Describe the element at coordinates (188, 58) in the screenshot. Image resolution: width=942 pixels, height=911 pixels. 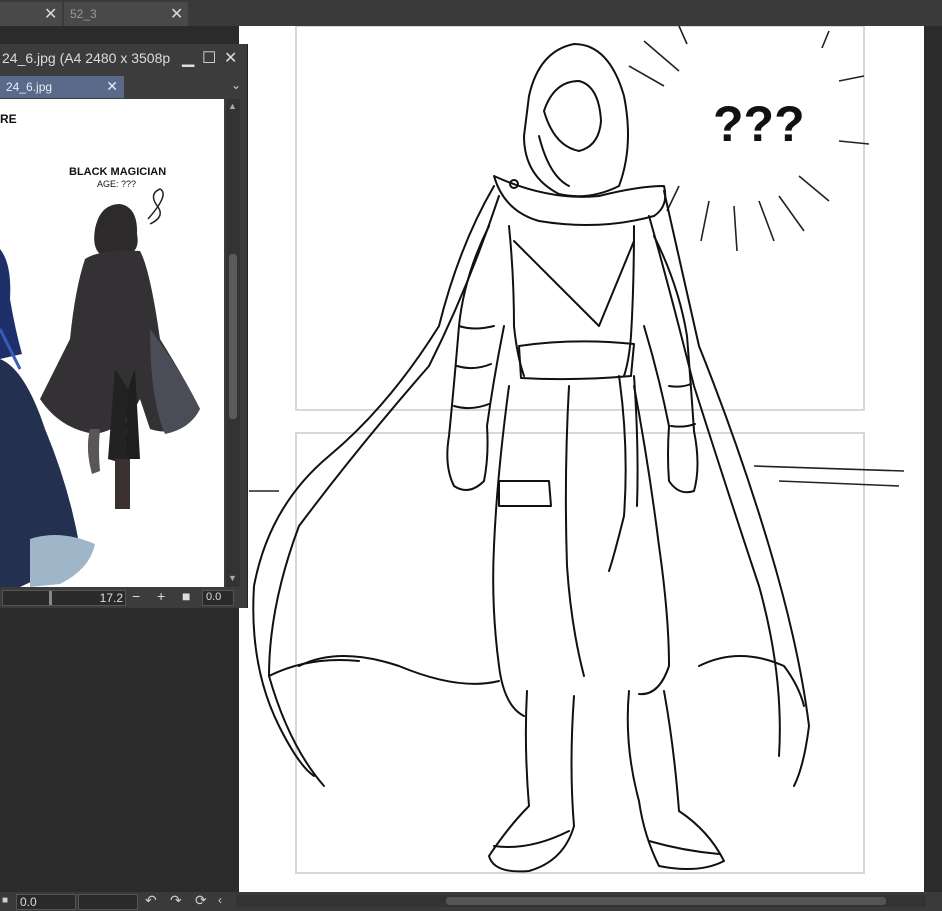
I see `minimize-icon: ▁` at that location.